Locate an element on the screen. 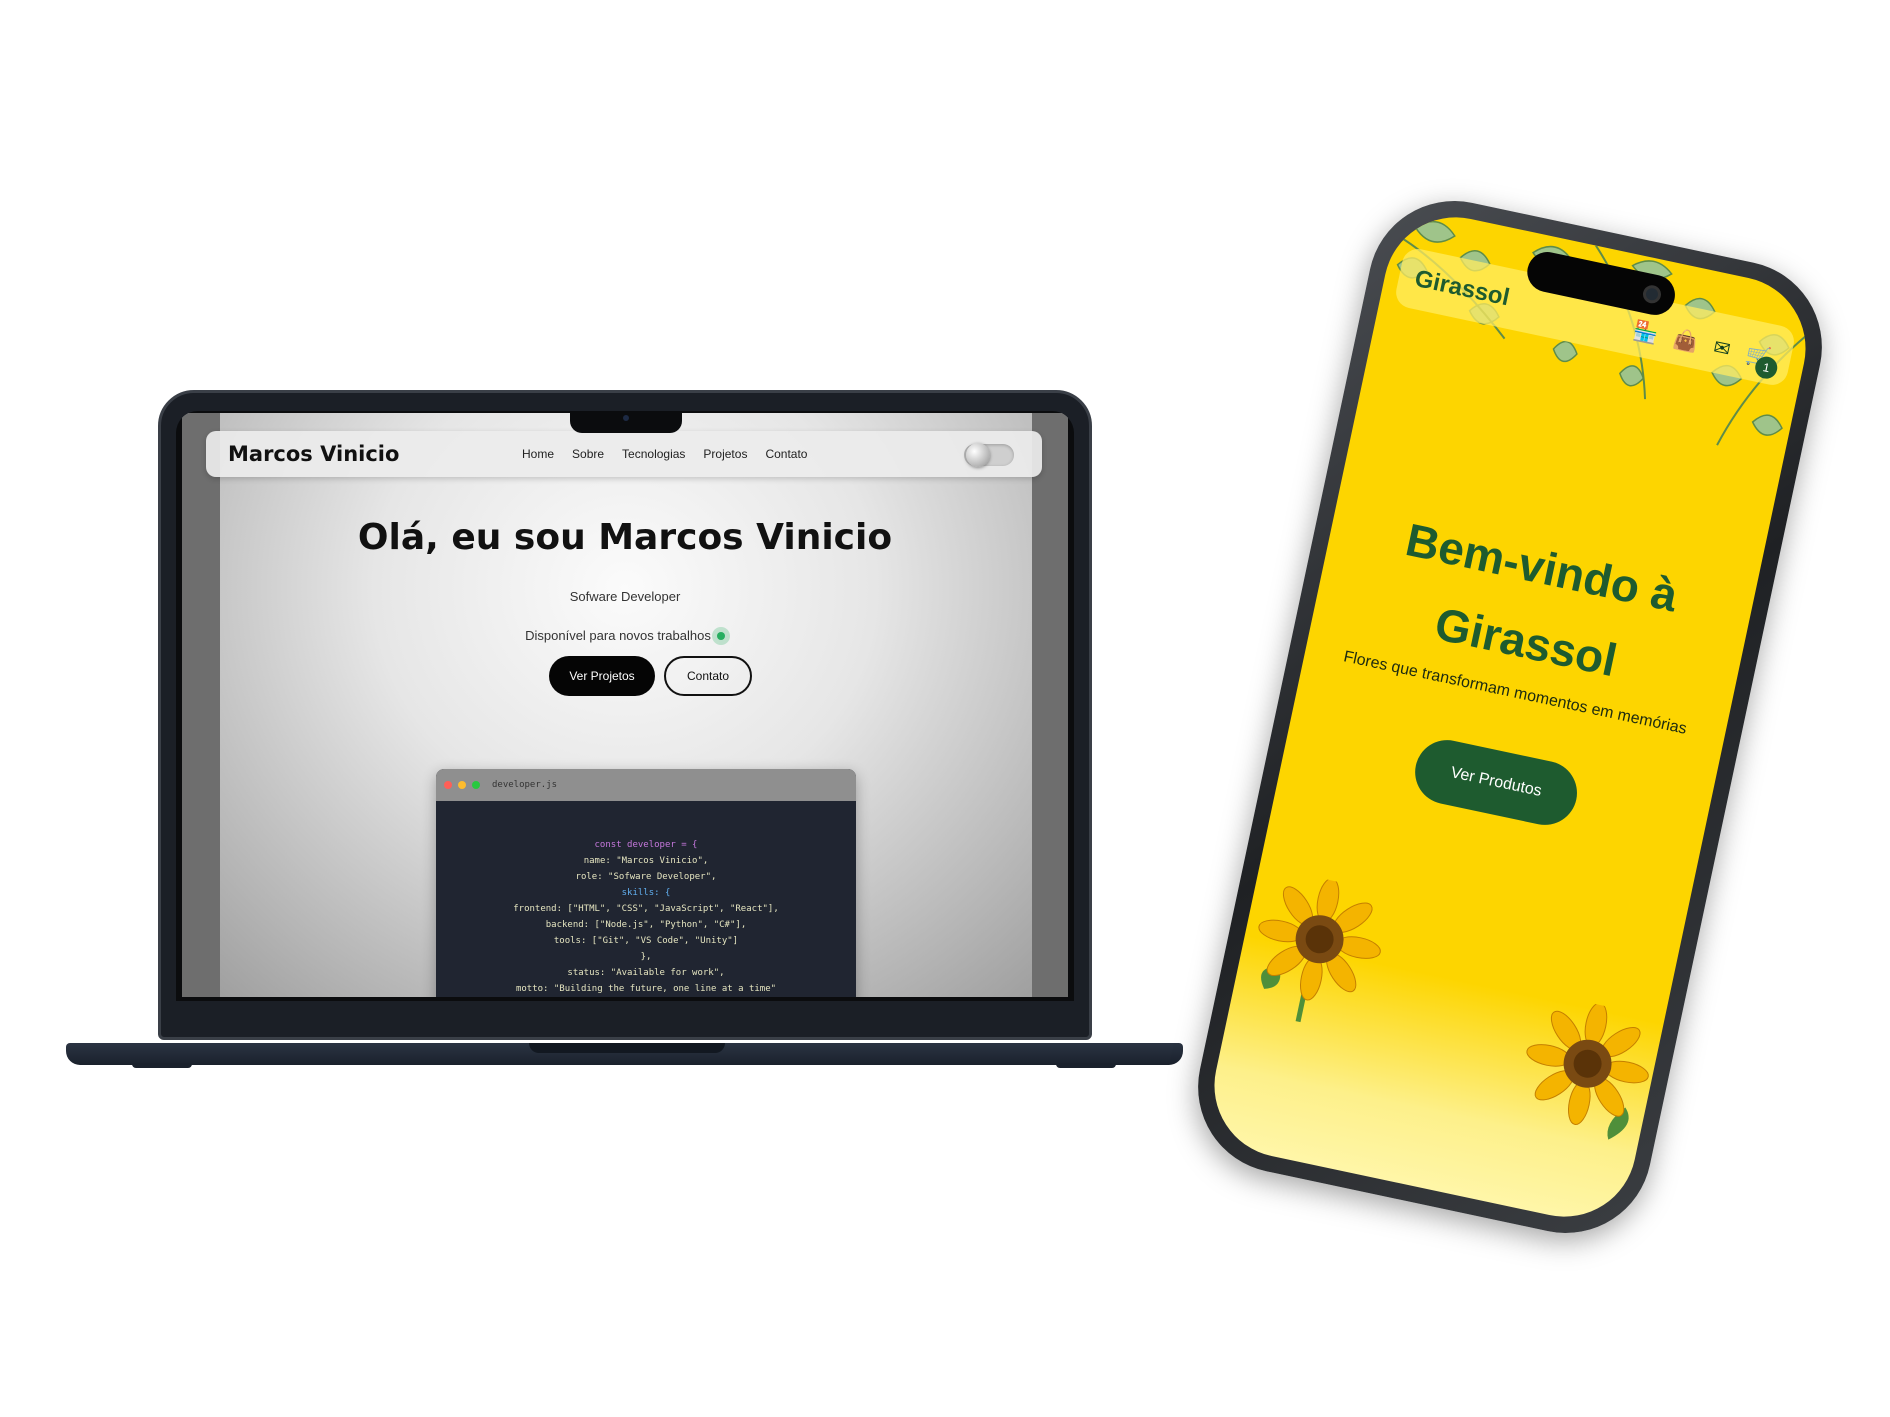 Image resolution: width=1890 pixels, height=1417 pixels. nav-link-sobre: Sobre is located at coordinates (588, 454).